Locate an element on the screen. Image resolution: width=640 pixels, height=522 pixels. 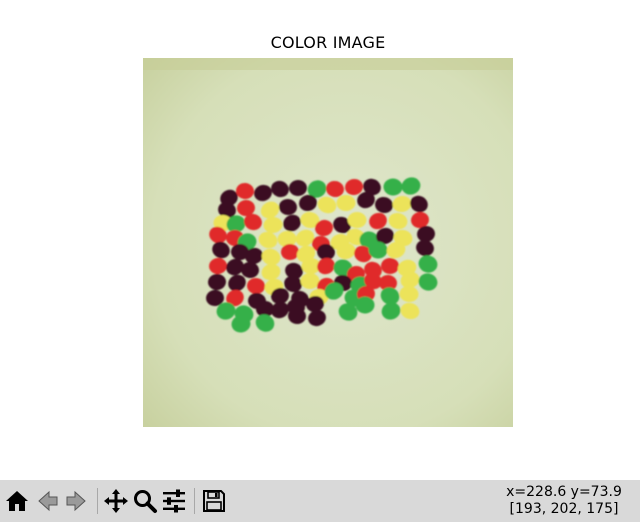
back-button is located at coordinates (47, 501).